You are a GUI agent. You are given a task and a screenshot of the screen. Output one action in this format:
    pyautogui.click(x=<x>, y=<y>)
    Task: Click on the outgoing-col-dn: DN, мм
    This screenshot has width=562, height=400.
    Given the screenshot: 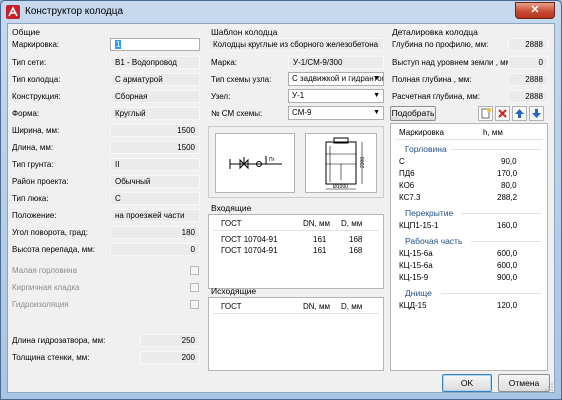 What is the action you would take?
    pyautogui.click(x=316, y=306)
    